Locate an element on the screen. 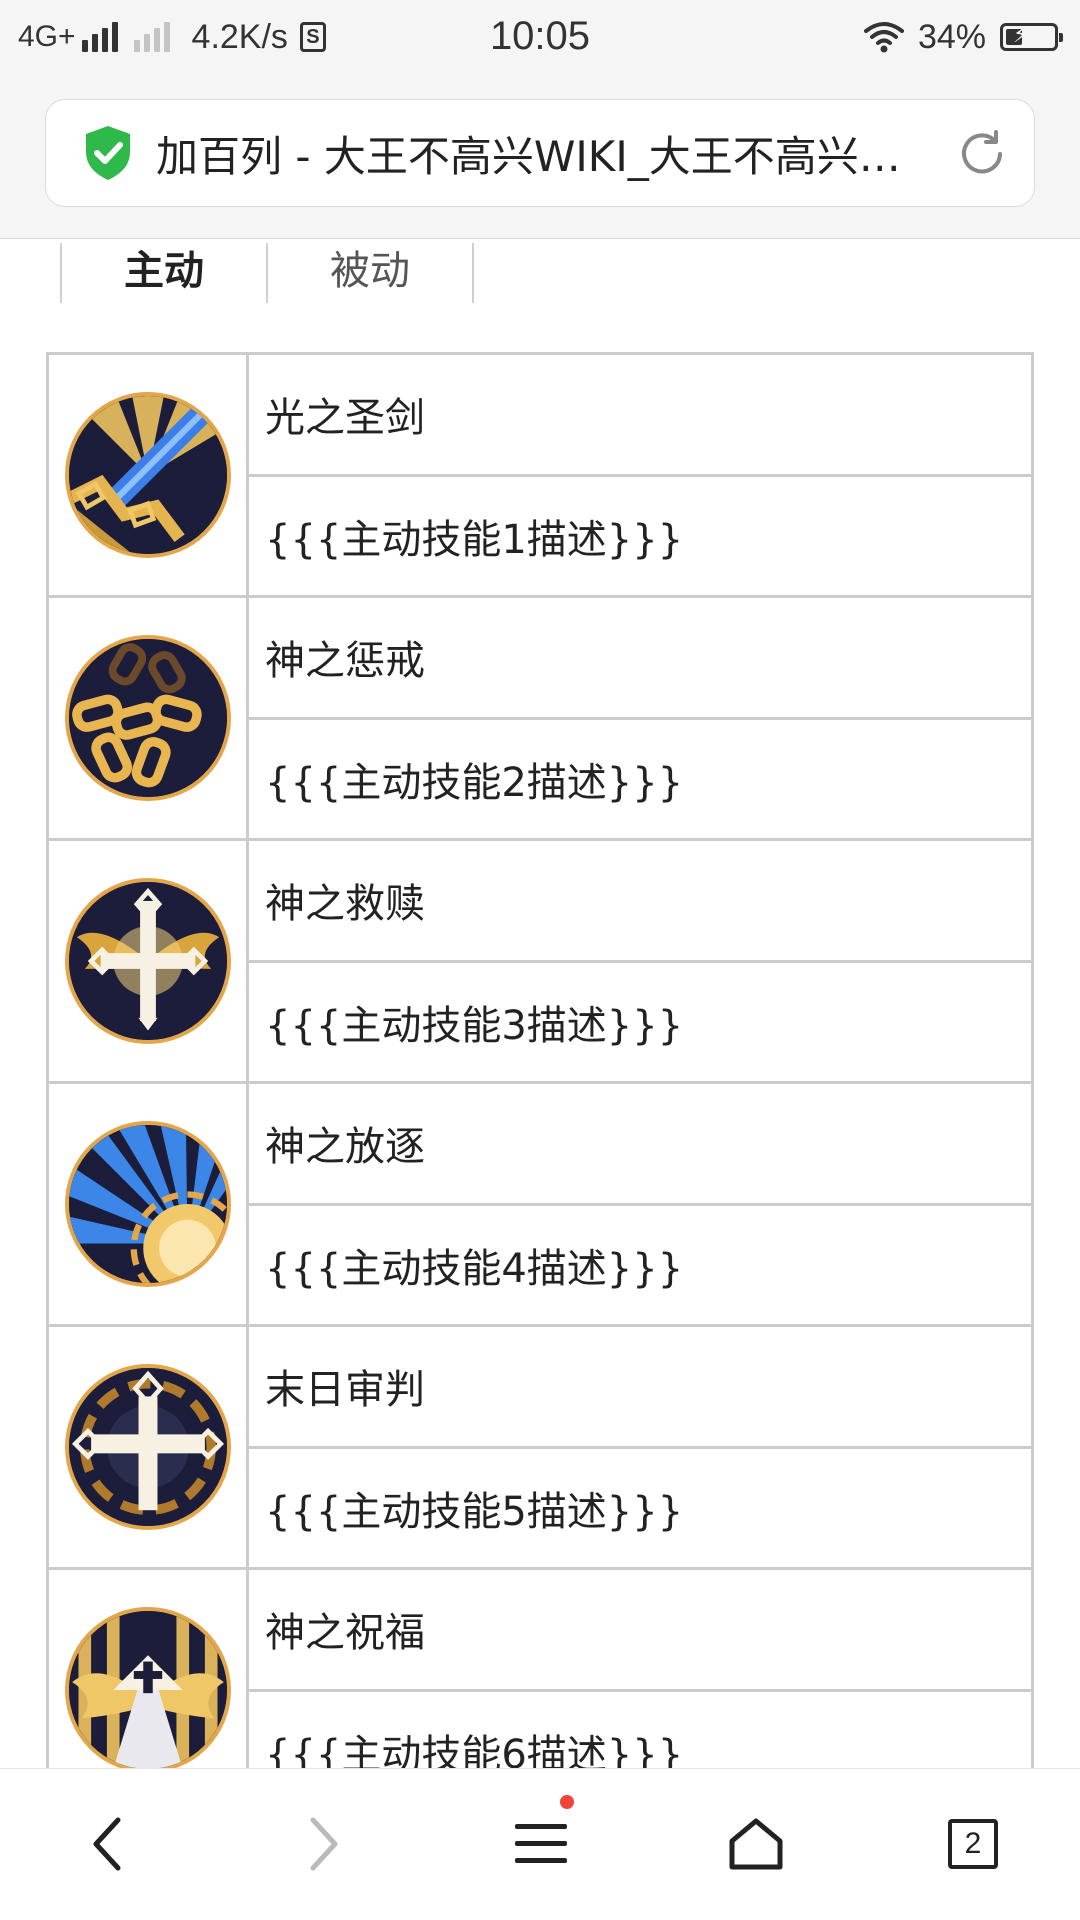  home-button is located at coordinates (756, 1844).